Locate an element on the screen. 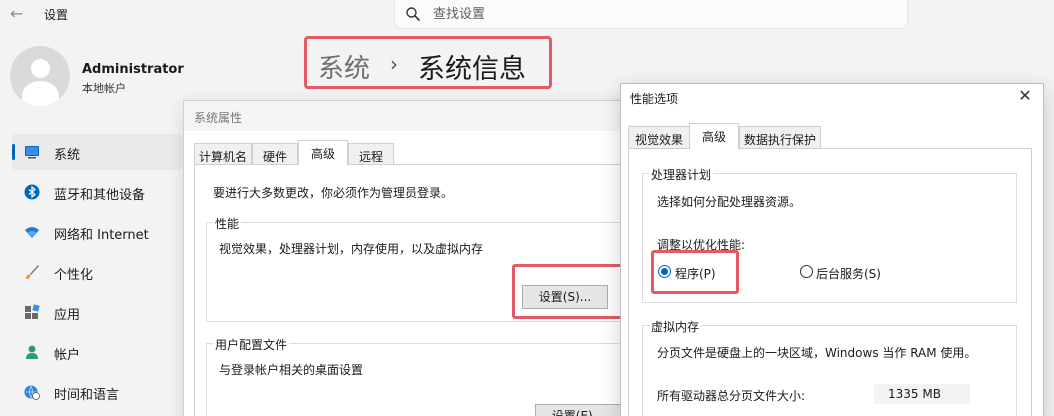 Image resolution: width=1054 pixels, height=416 pixels. background-services-radio is located at coordinates (806, 271).